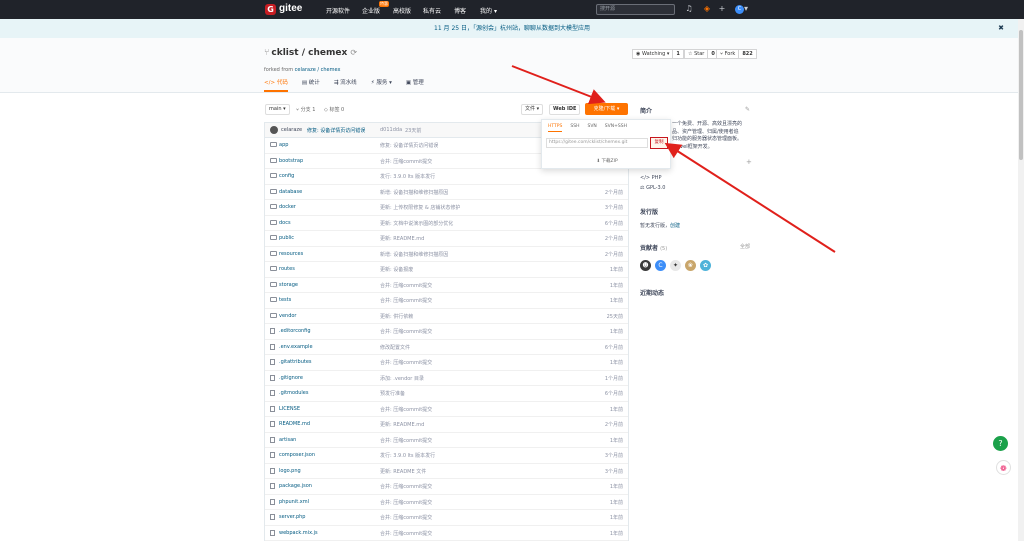 The height and width of the screenshot is (541, 1024). Describe the element at coordinates (1021, 95) in the screenshot. I see `scrollbar-thumb` at that location.